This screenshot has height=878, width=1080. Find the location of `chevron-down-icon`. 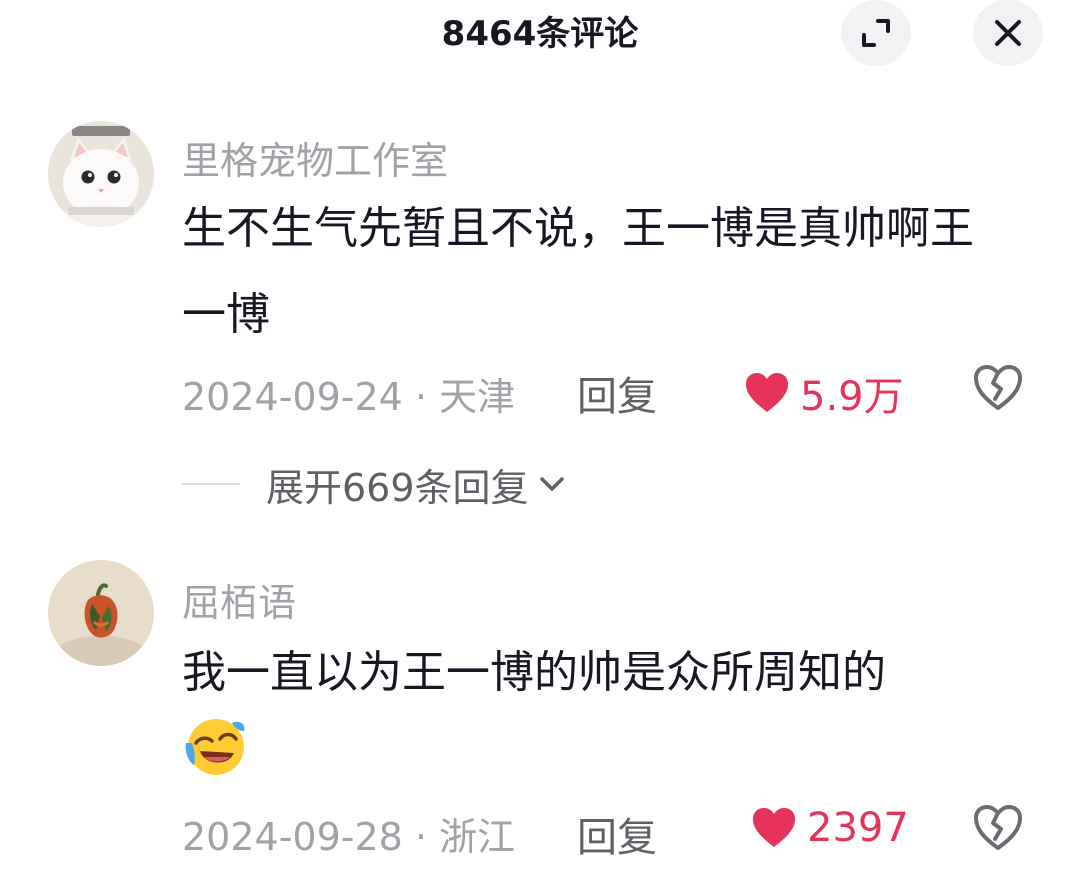

chevron-down-icon is located at coordinates (551, 484).